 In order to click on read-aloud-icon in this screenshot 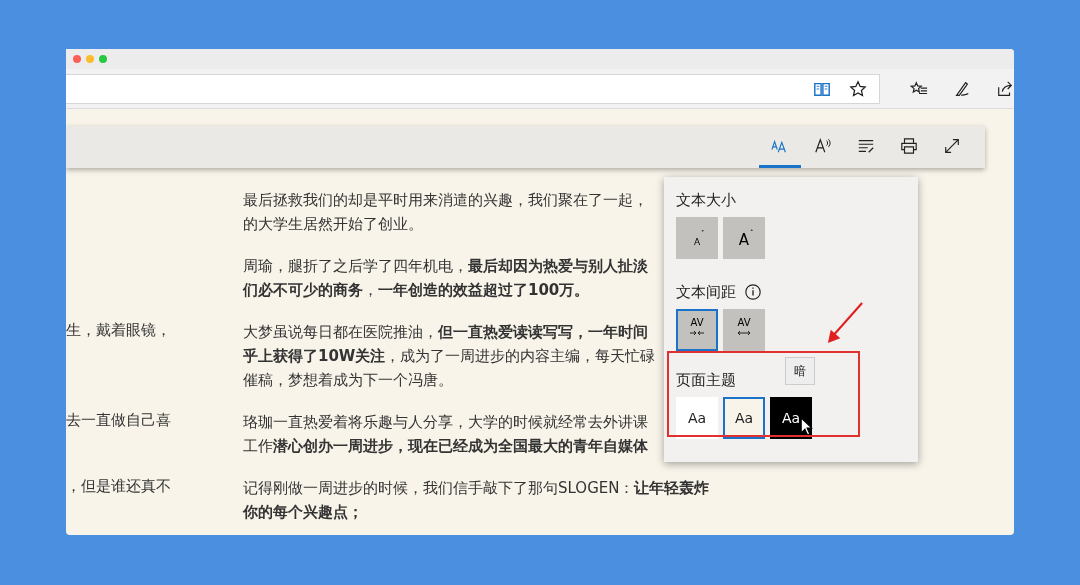, I will do `click(823, 145)`.